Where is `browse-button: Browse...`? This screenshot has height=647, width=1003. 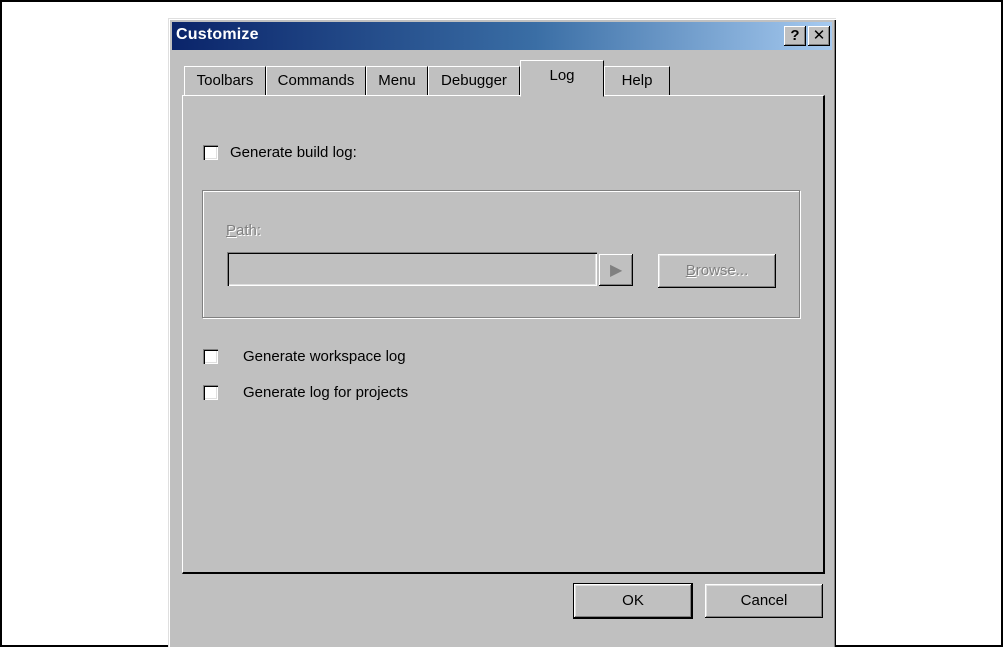 browse-button: Browse... is located at coordinates (717, 271).